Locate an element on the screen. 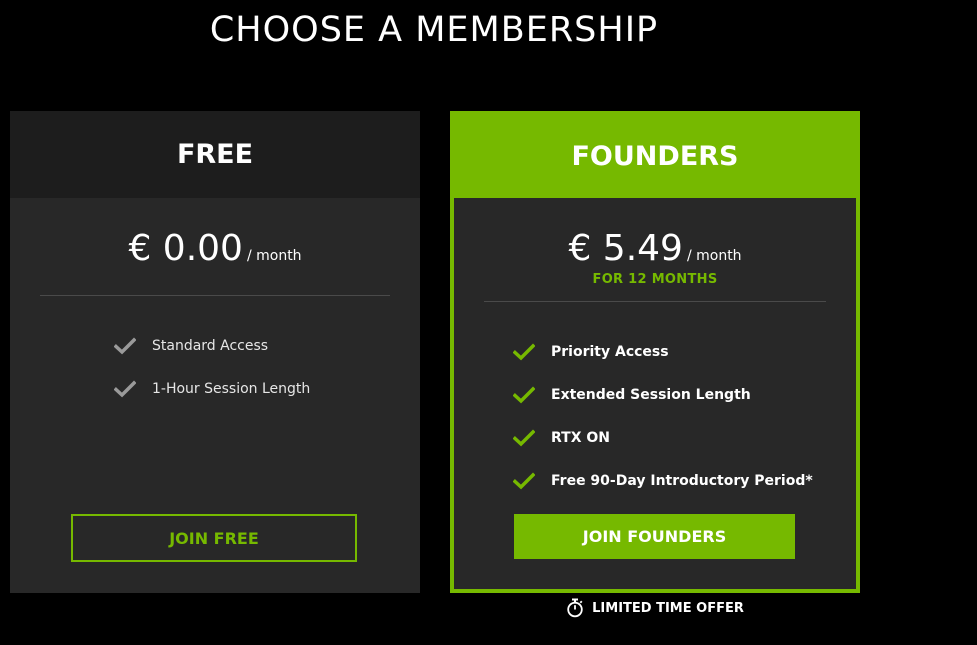 Image resolution: width=977 pixels, height=645 pixels. feature-label: Free 90-Day Introductory Period* is located at coordinates (682, 480).